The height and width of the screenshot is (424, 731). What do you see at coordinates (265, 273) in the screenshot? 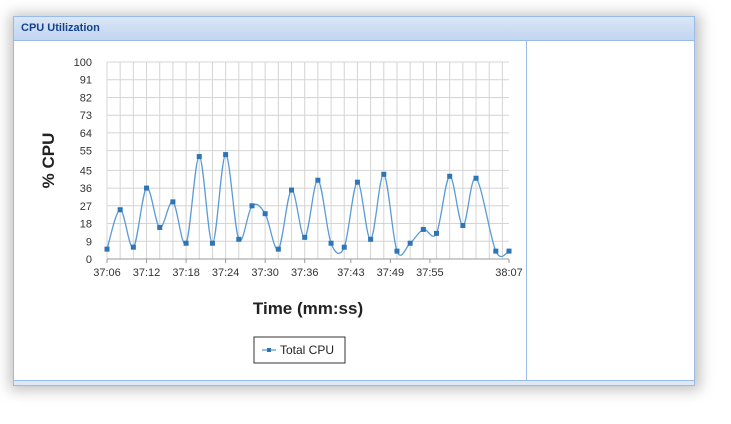
I see `x-tick-label: 37:30` at bounding box center [265, 273].